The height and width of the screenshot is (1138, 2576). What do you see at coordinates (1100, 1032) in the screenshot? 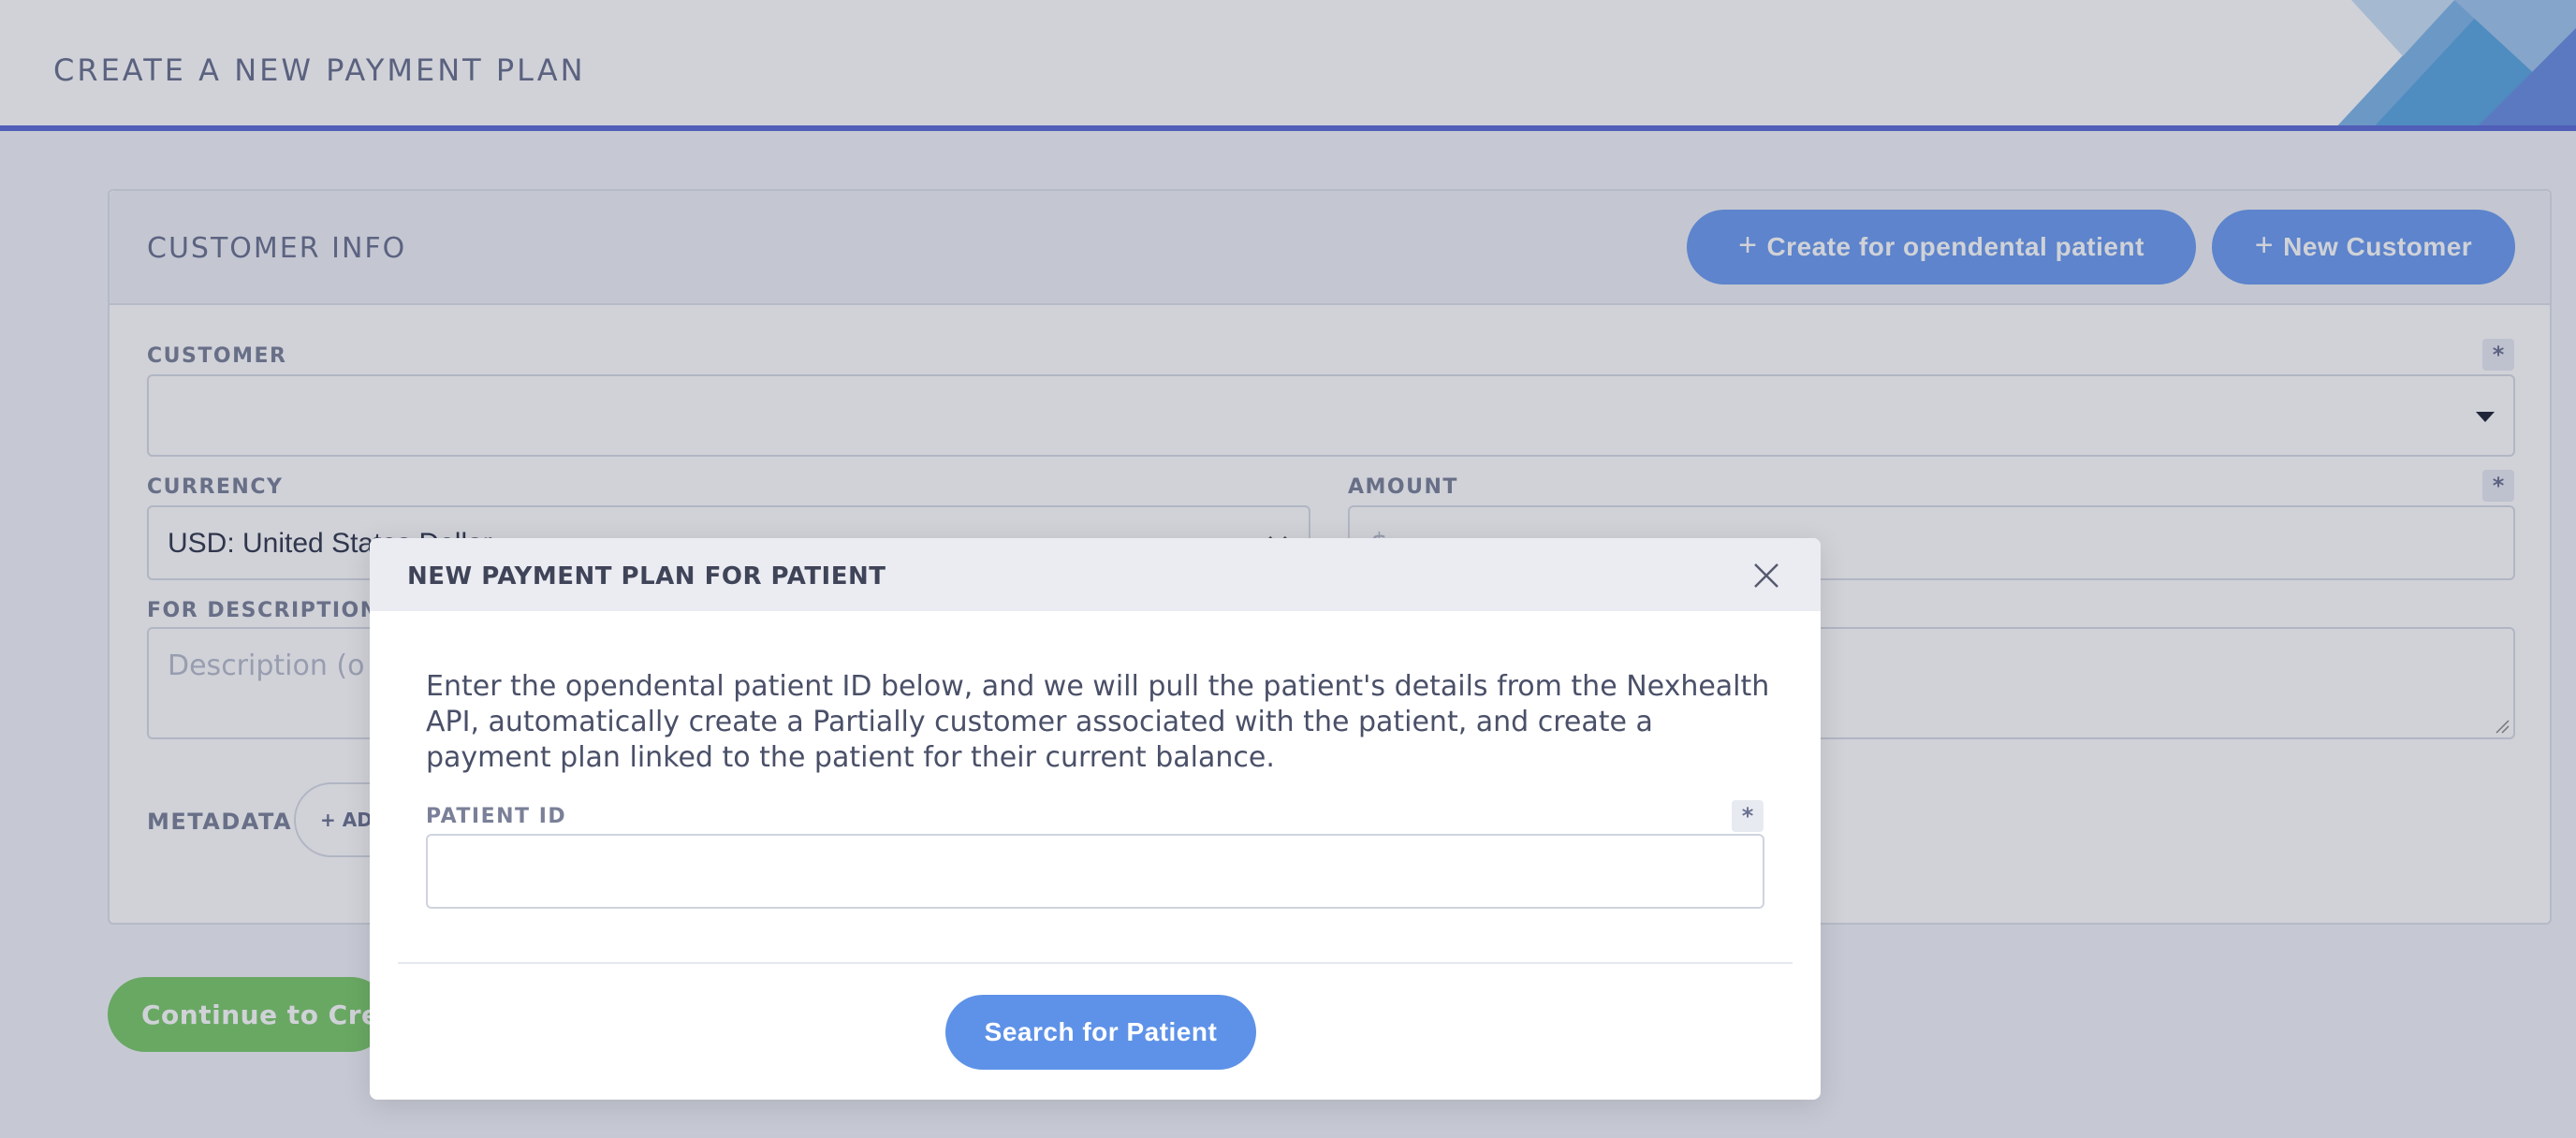
I see `search-patient-button: Search for Patient` at bounding box center [1100, 1032].